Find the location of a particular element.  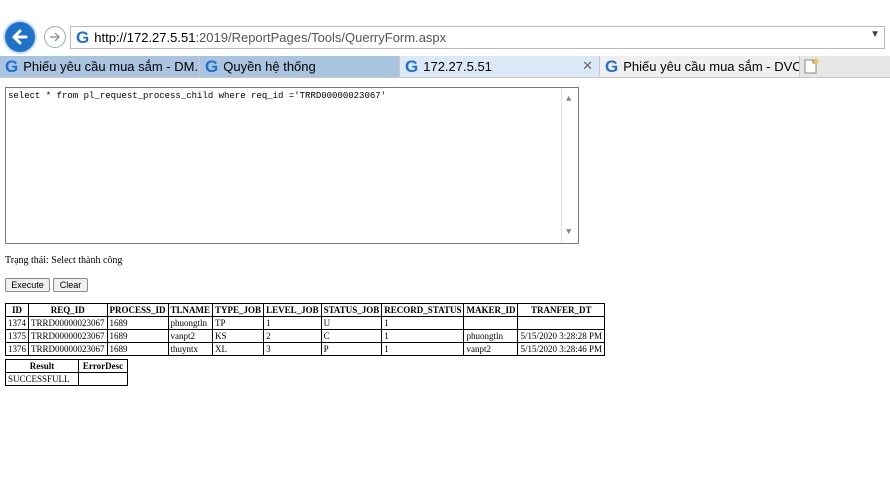

column-header: ErrorDesc is located at coordinates (103, 366).